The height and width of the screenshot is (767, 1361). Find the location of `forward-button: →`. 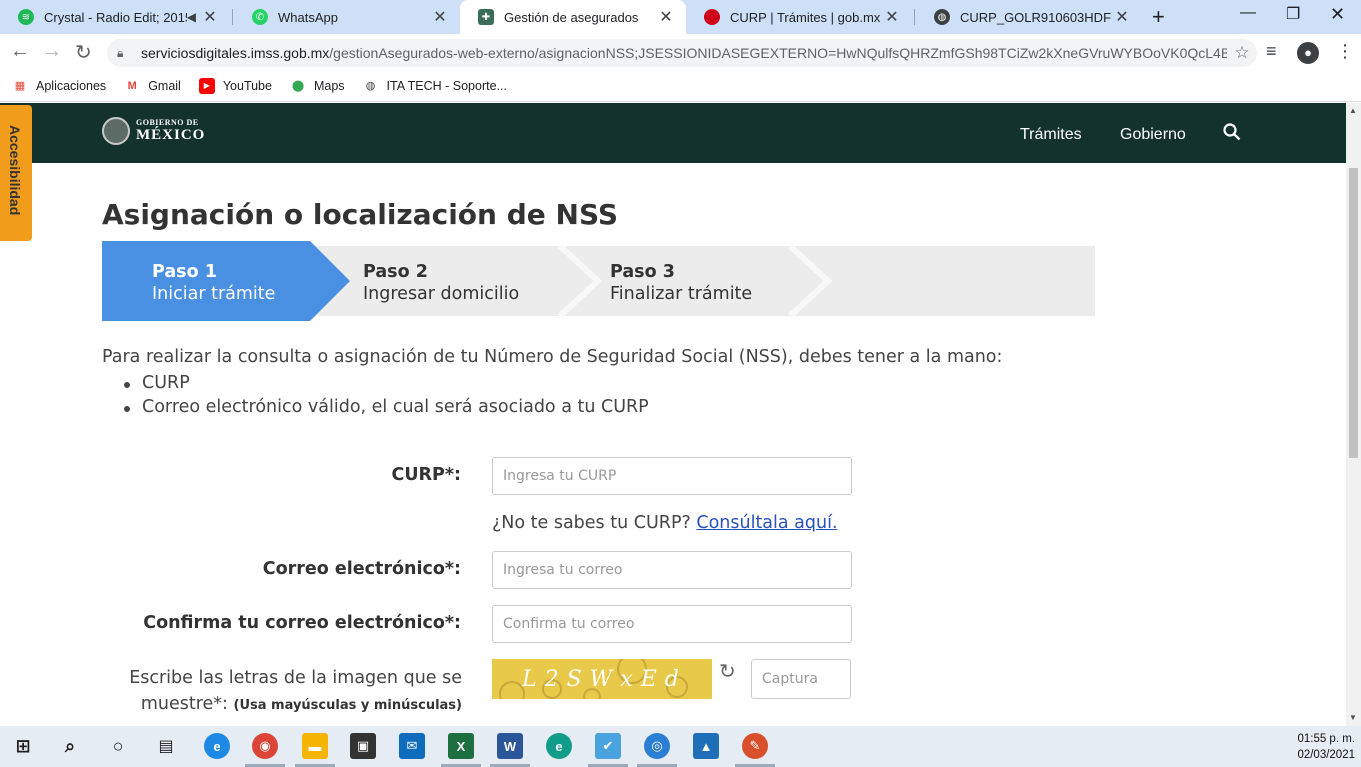

forward-button: → is located at coordinates (52, 51).